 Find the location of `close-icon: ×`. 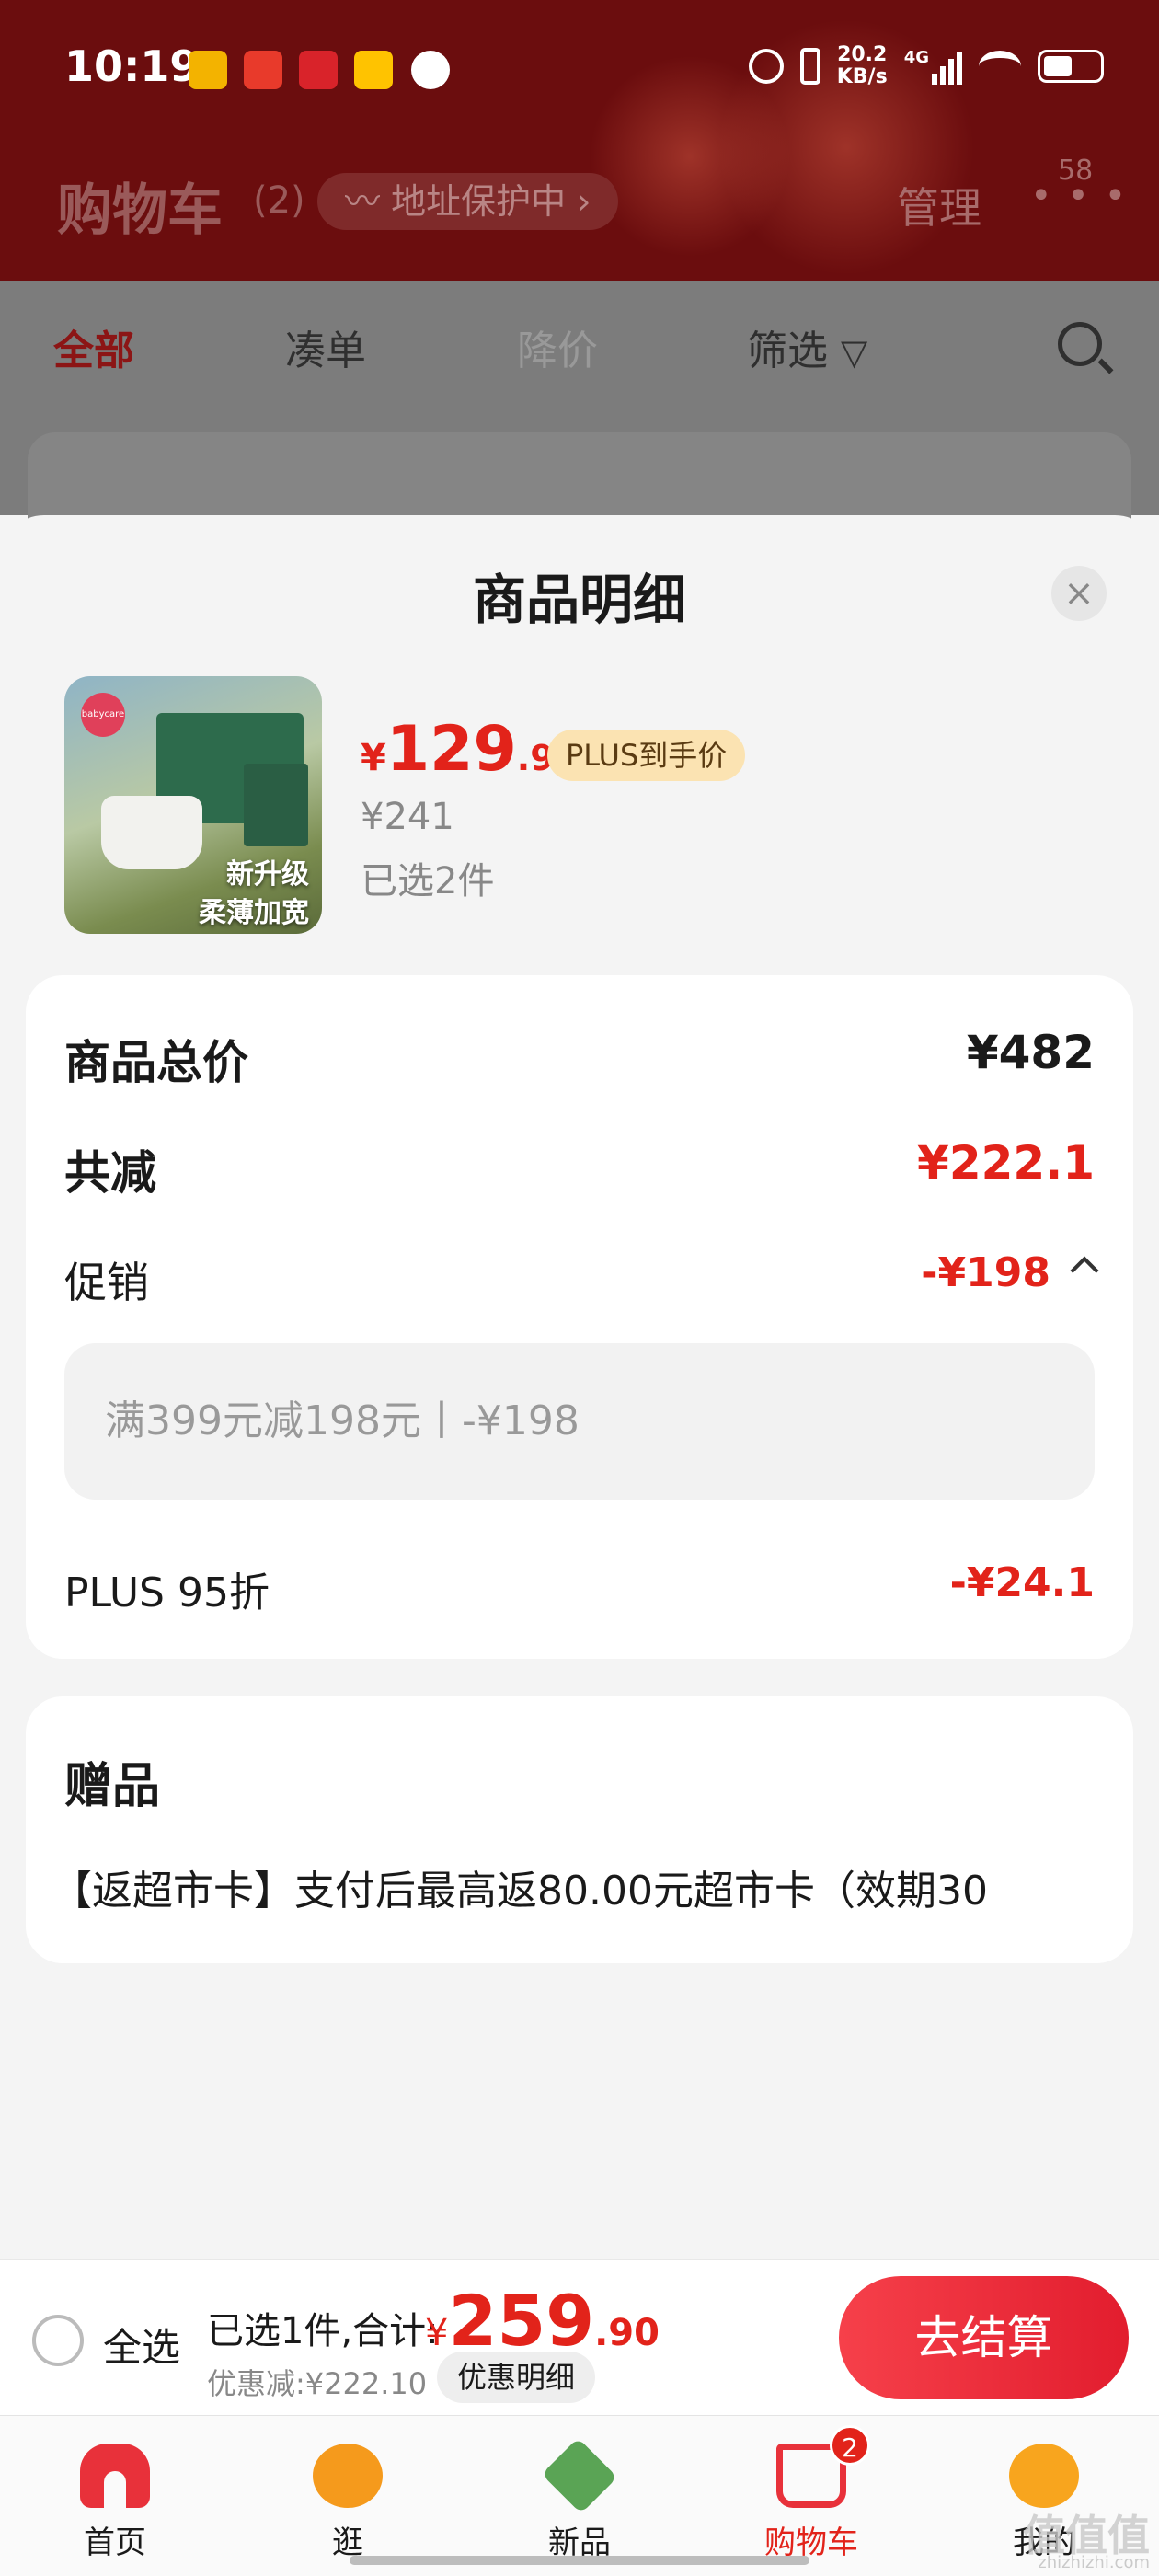

close-icon: × is located at coordinates (1079, 593).